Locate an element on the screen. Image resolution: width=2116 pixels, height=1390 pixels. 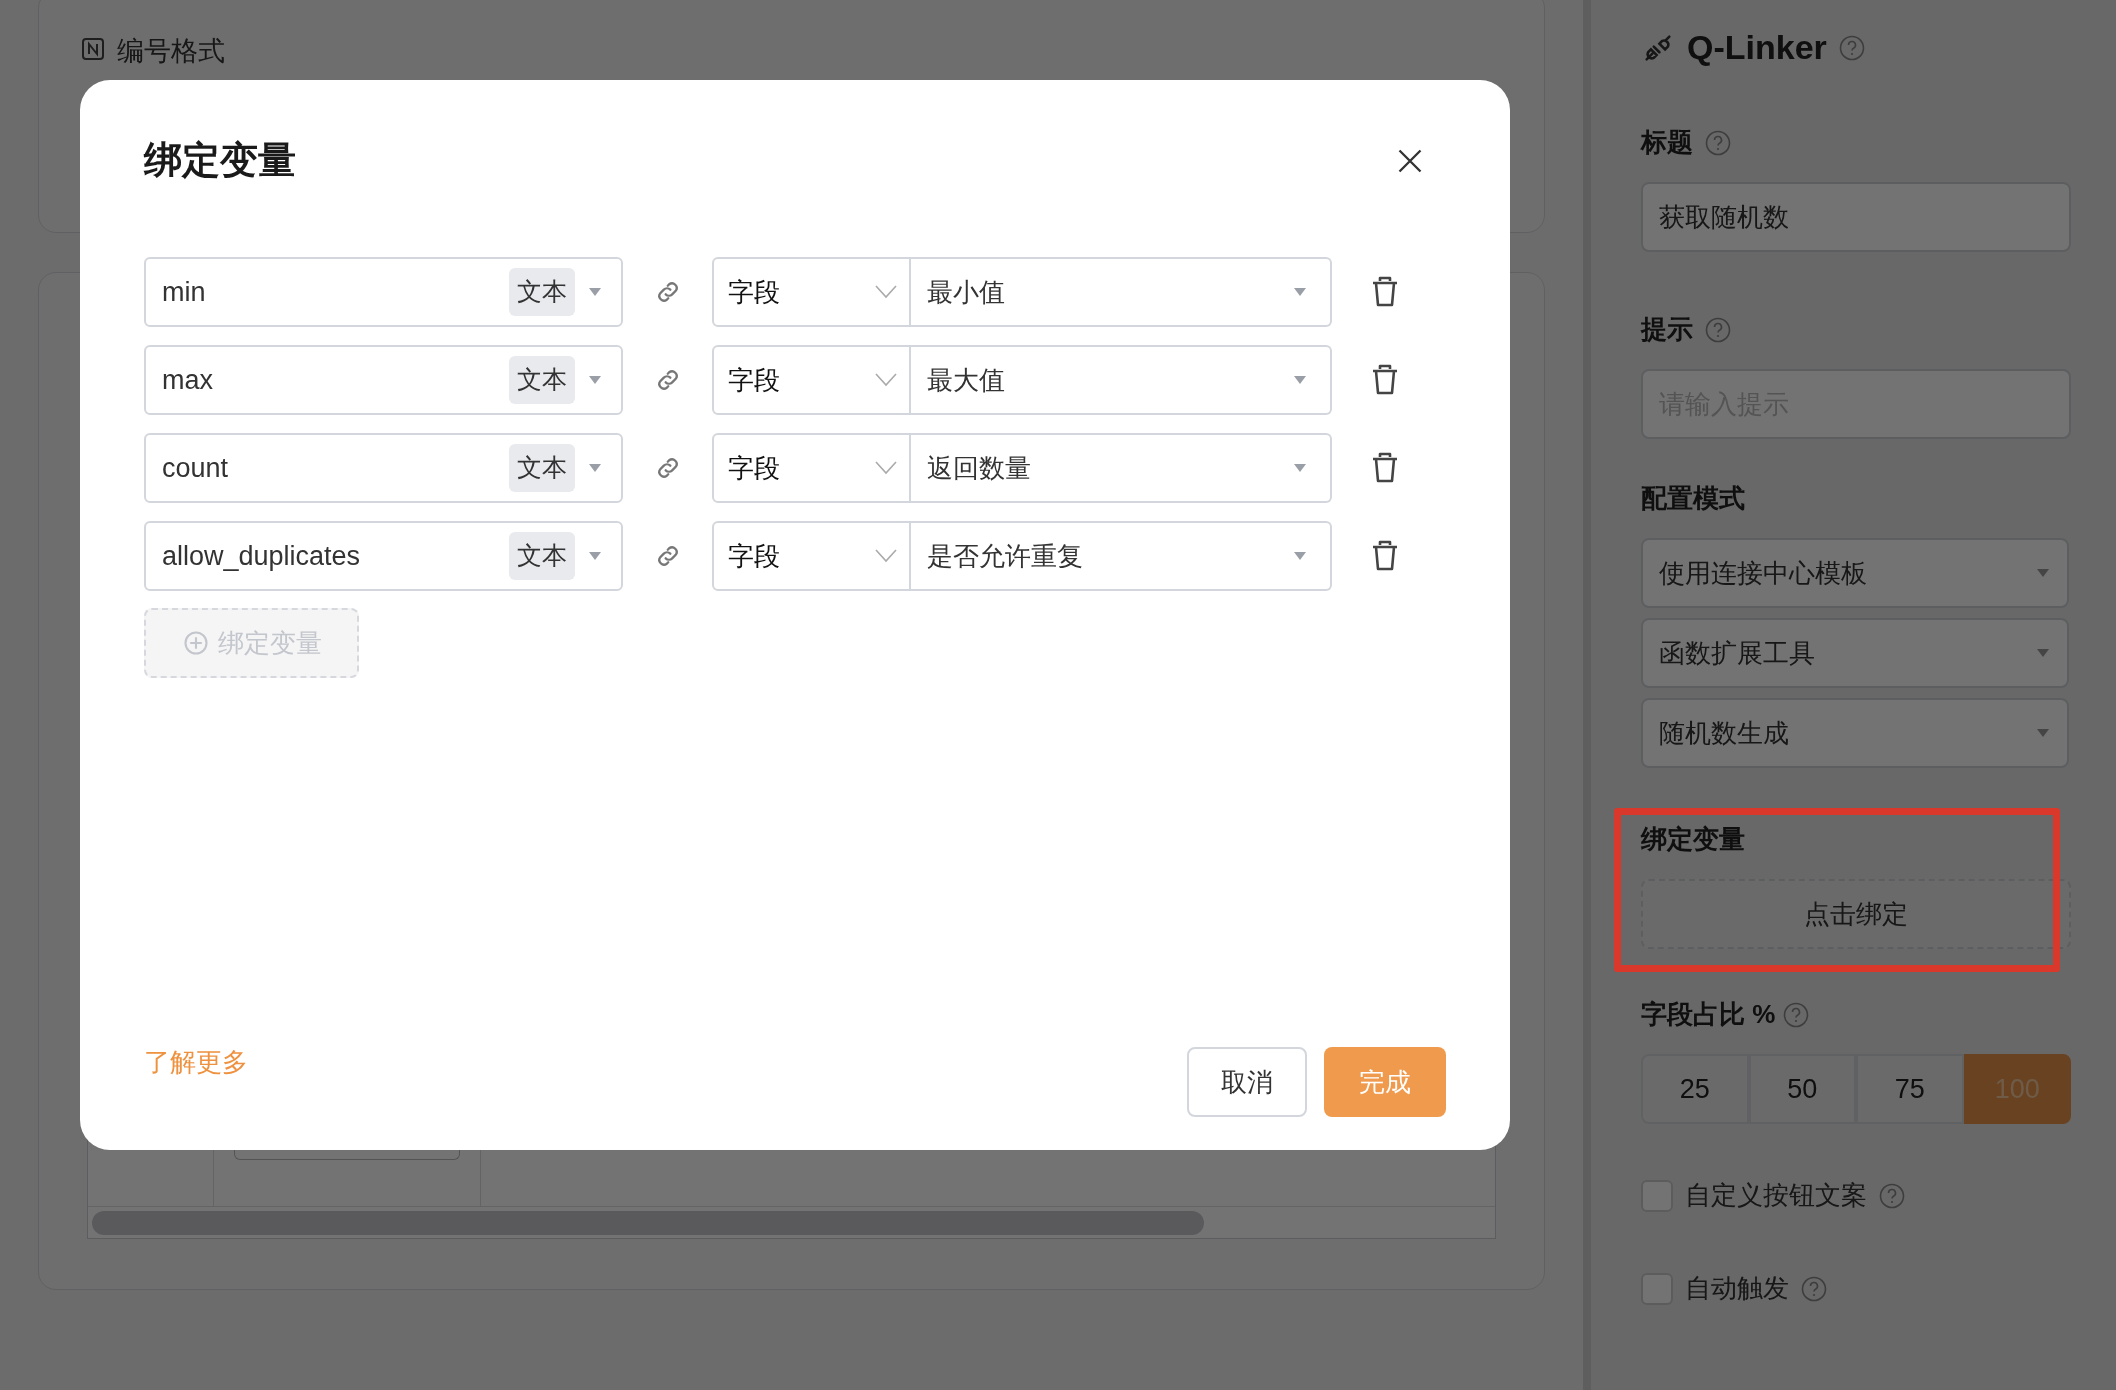
segment-option: 25 is located at coordinates (1695, 1089).